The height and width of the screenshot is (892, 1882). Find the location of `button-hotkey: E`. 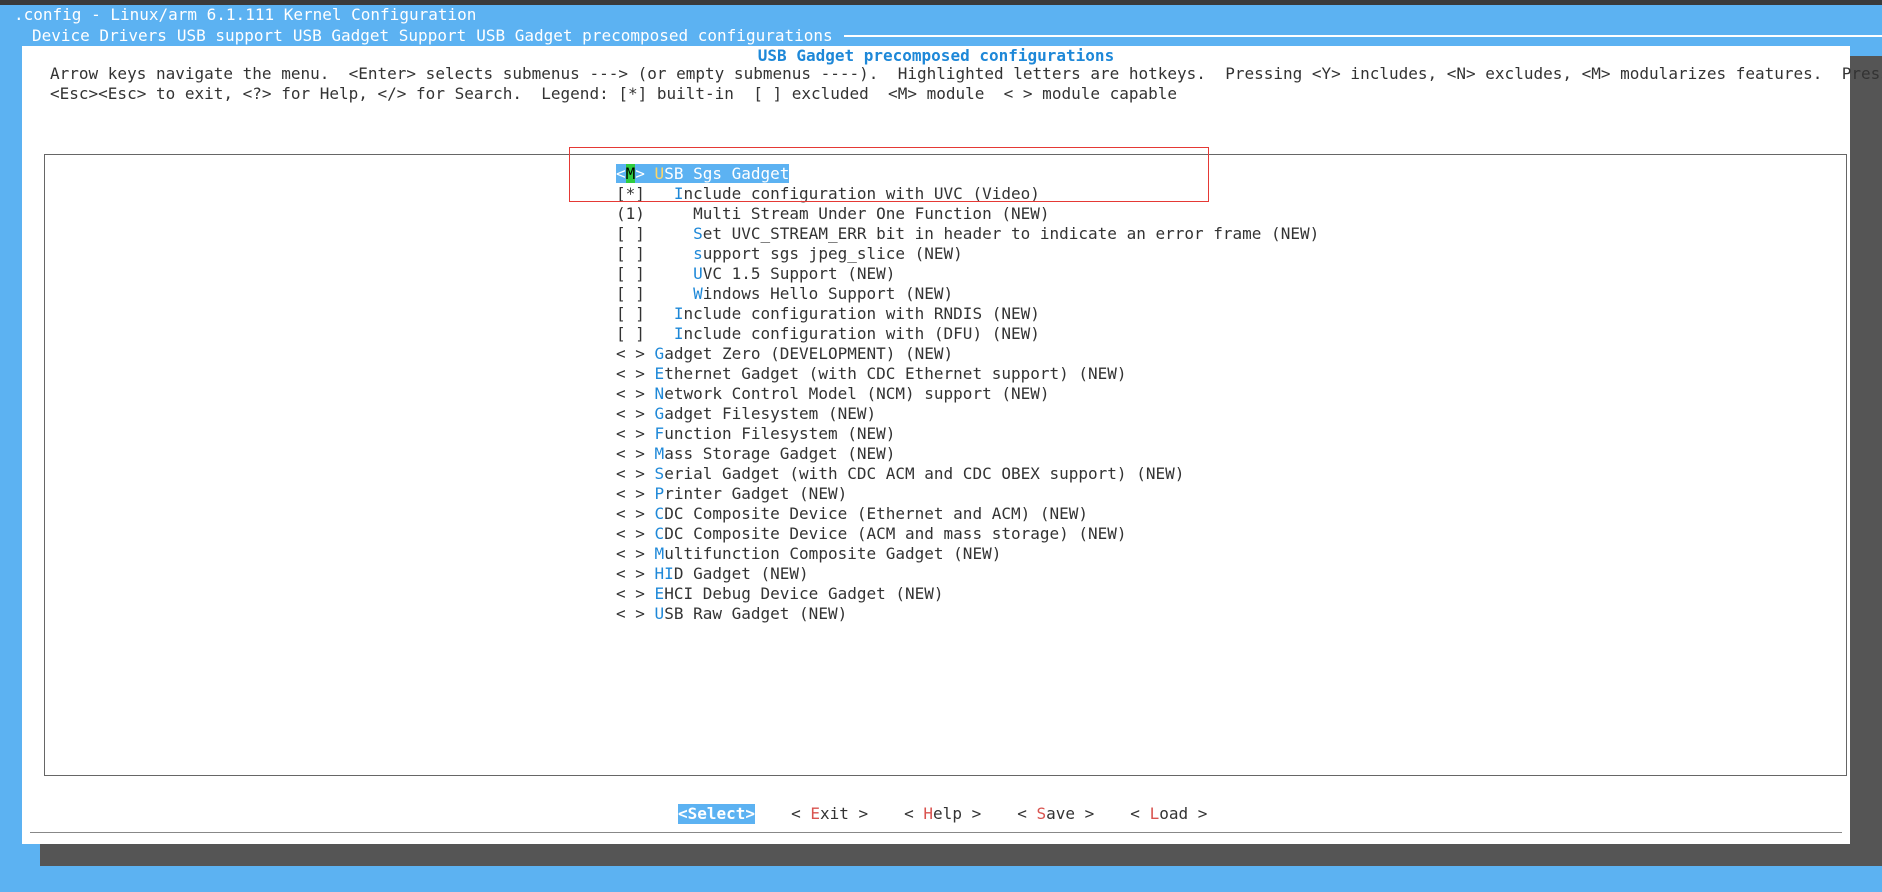

button-hotkey: E is located at coordinates (815, 813).